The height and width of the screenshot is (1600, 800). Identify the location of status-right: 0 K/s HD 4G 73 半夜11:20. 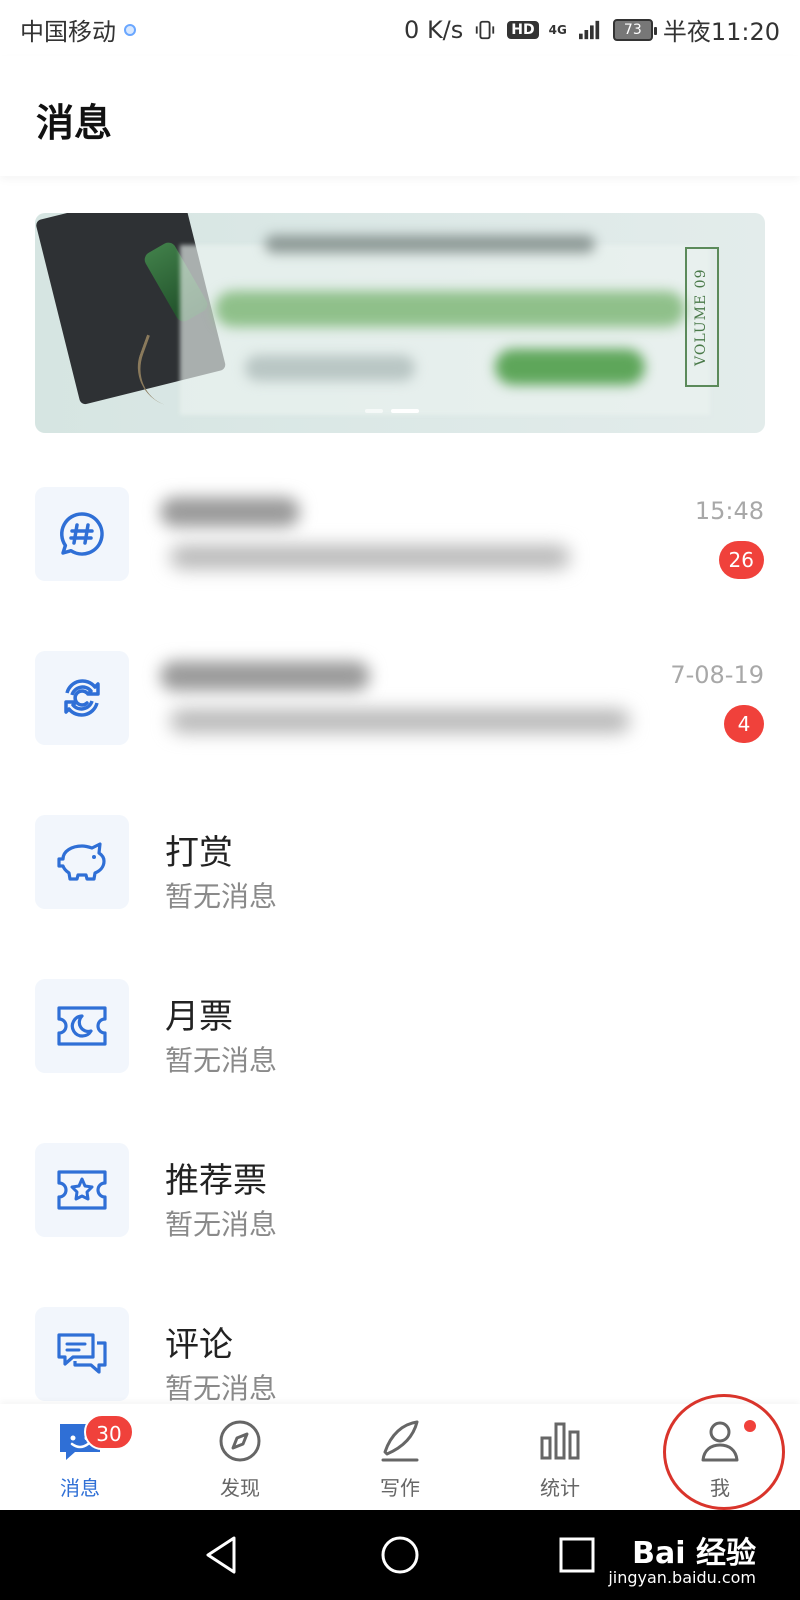
(592, 29).